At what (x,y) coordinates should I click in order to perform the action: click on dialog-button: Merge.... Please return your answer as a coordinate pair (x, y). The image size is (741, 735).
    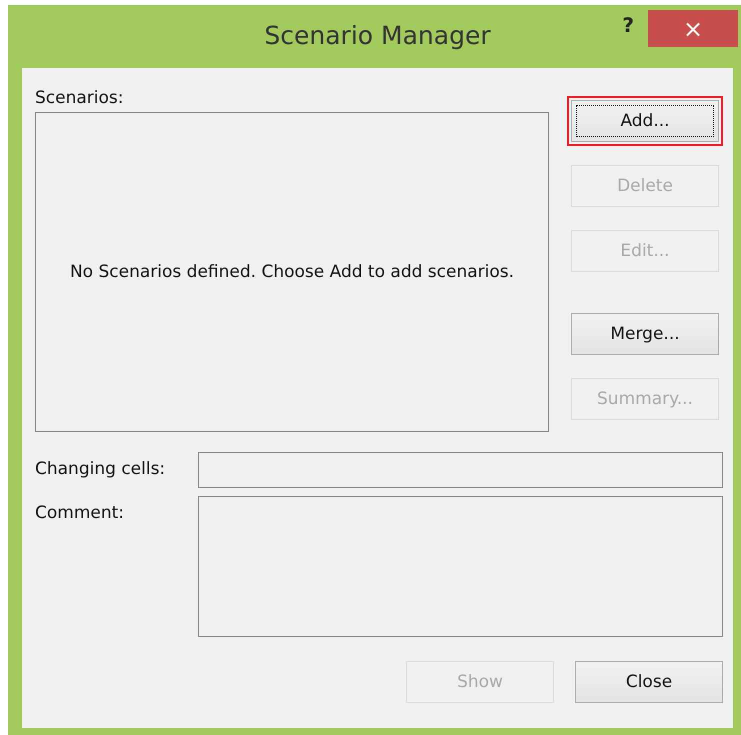
    Looking at the image, I should click on (645, 334).